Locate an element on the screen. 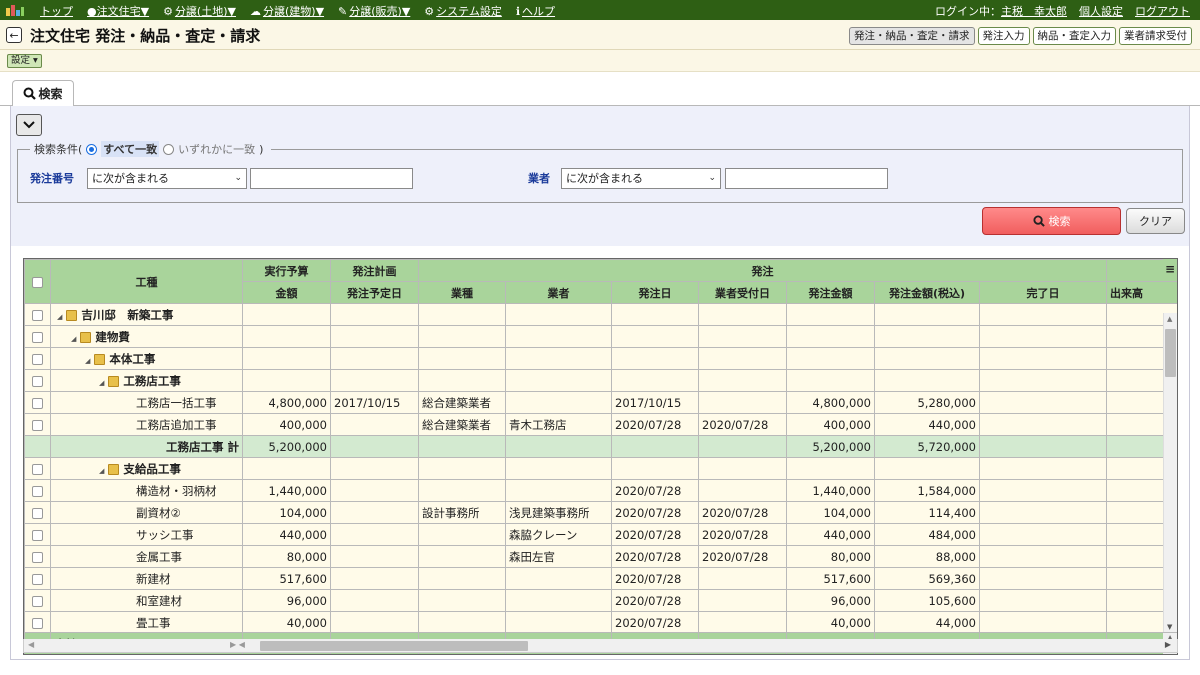 This screenshot has height=675, width=1200. vendor-operator-select: に次が含まれる ⌄ is located at coordinates (641, 178).